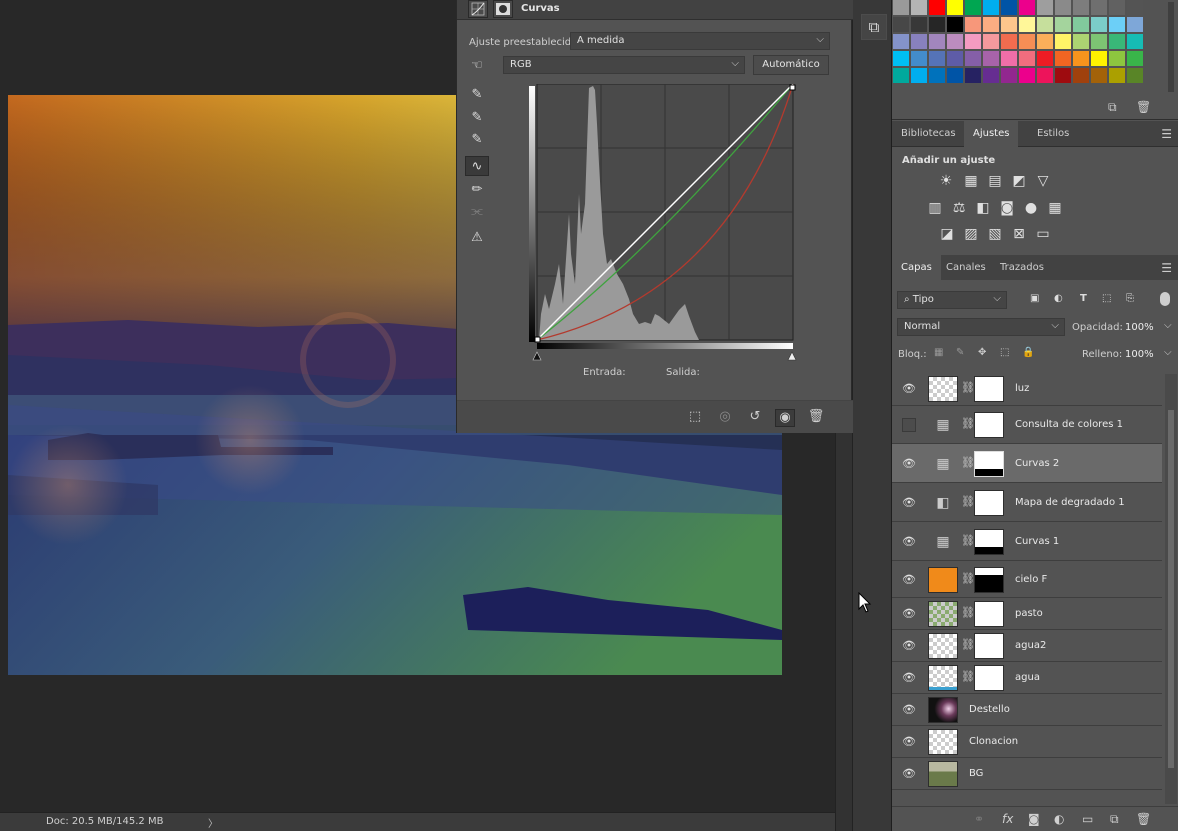  Describe the element at coordinates (792, 87) in the screenshot. I see `white-point-handle` at that location.